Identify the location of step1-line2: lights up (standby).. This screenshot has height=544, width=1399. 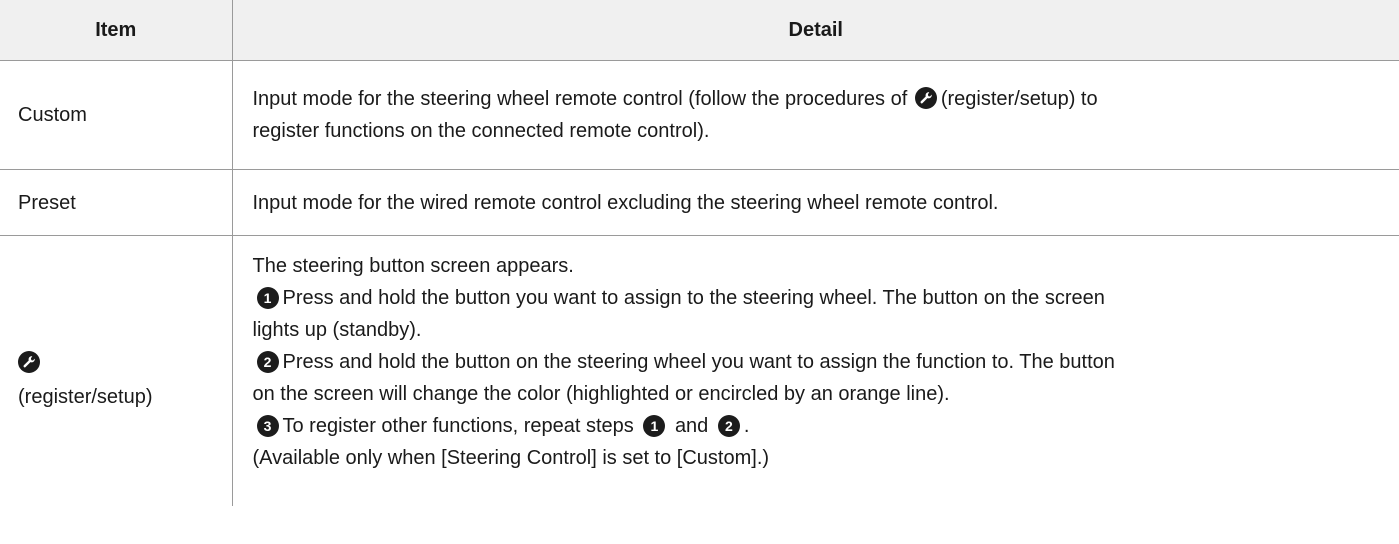
(337, 330).